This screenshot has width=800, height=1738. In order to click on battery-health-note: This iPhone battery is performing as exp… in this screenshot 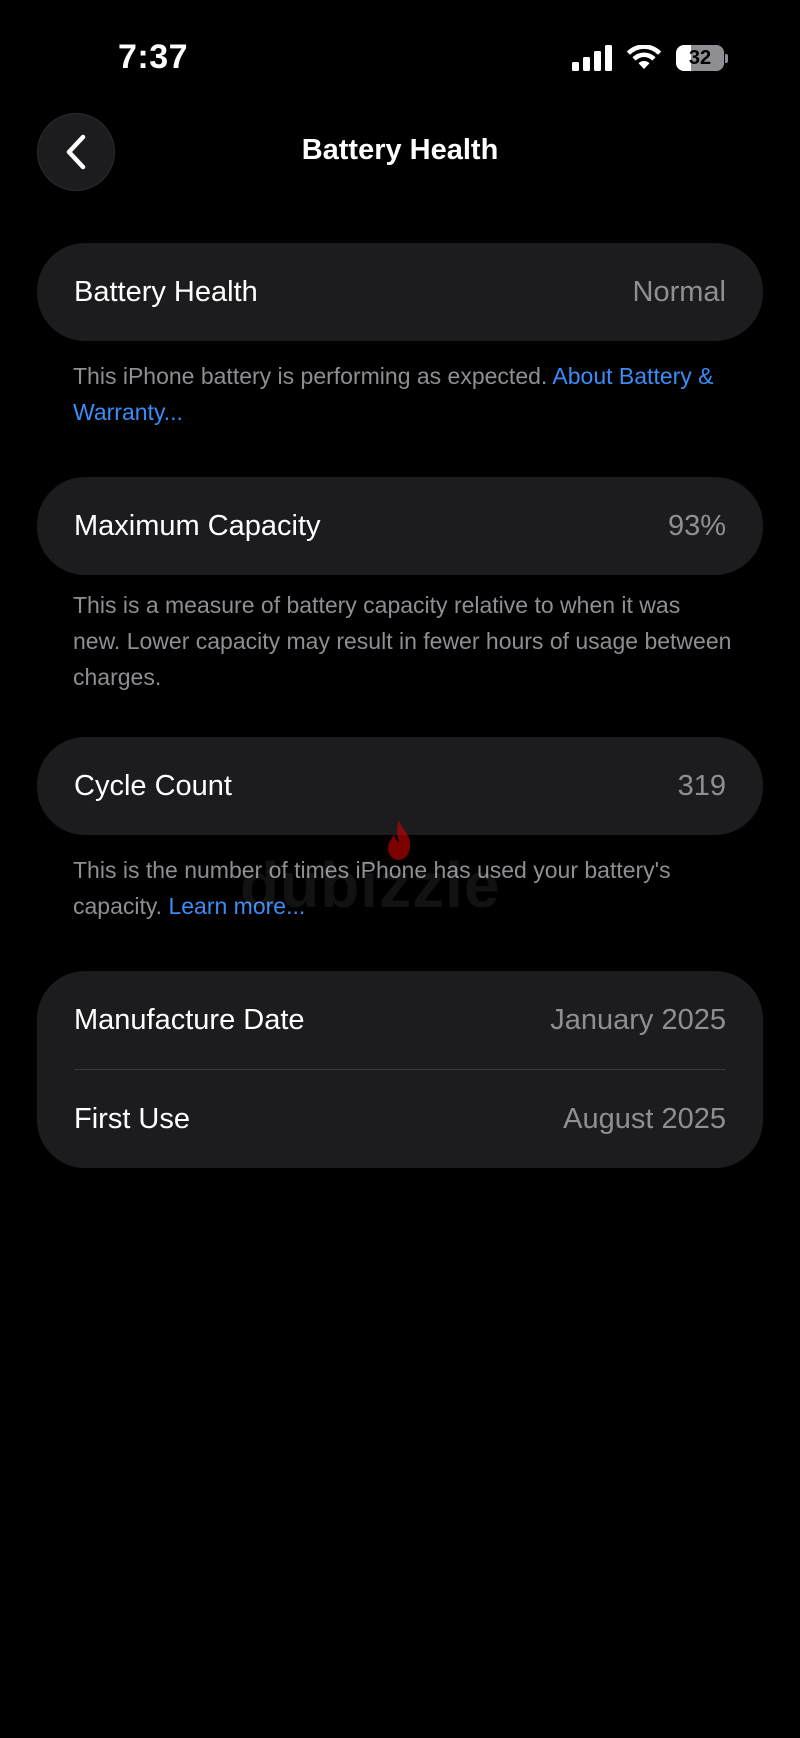, I will do `click(403, 394)`.